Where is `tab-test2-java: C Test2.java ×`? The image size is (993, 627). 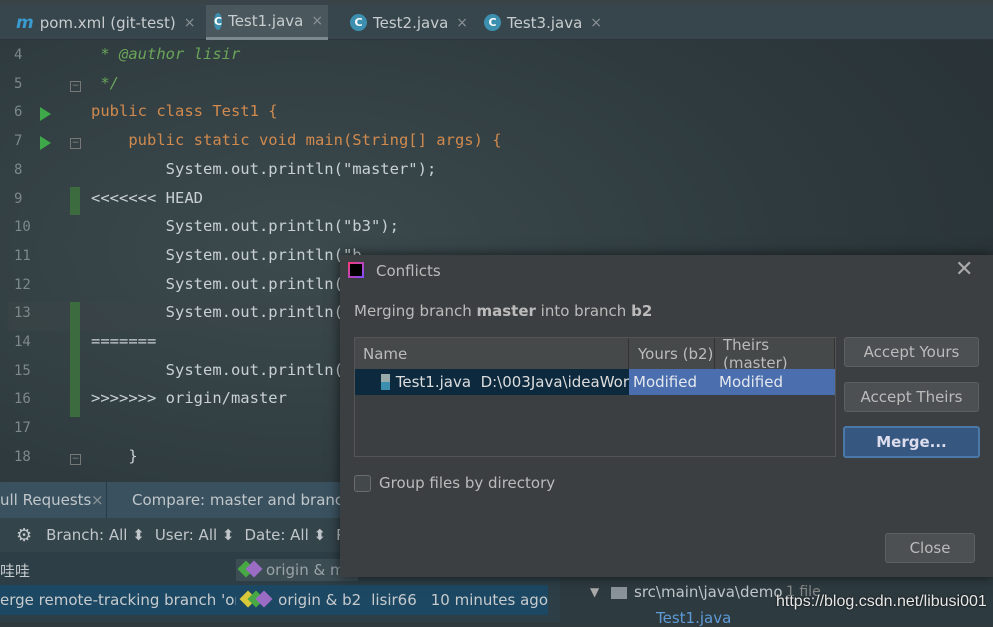 tab-test2-java: C Test2.java × is located at coordinates (409, 22).